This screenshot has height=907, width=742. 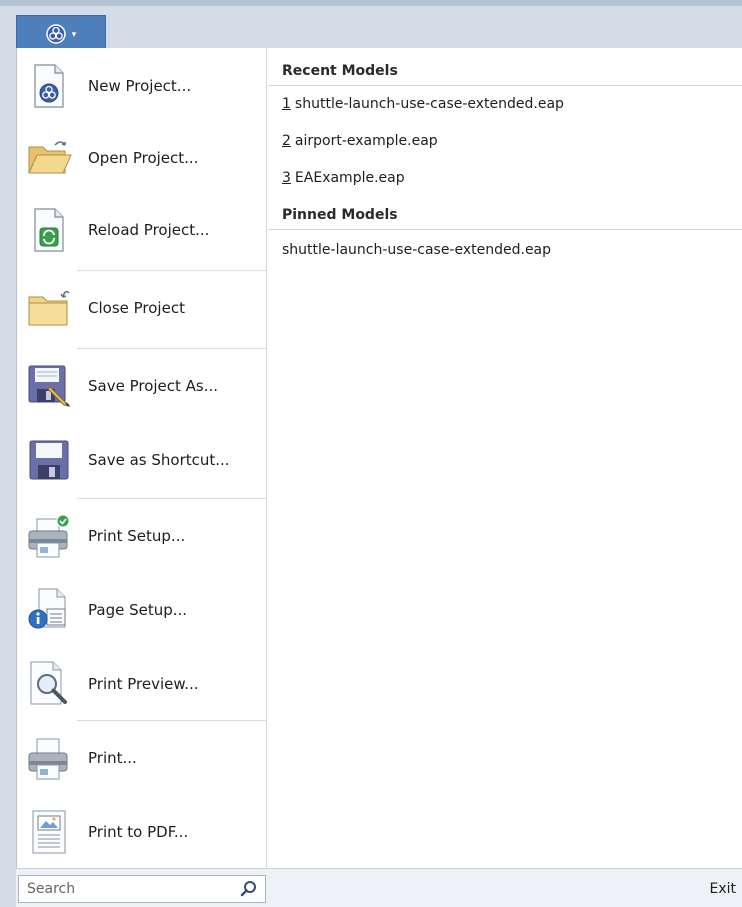 I want to click on exit-button: Exit, so click(x=722, y=889).